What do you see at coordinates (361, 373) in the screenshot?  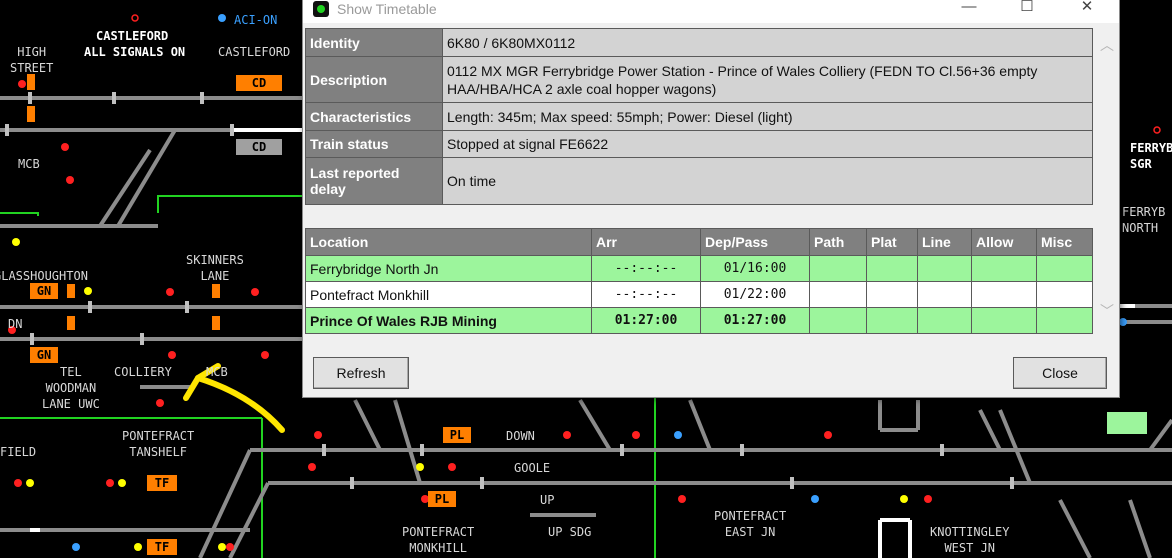 I see `refresh-button: Refresh` at bounding box center [361, 373].